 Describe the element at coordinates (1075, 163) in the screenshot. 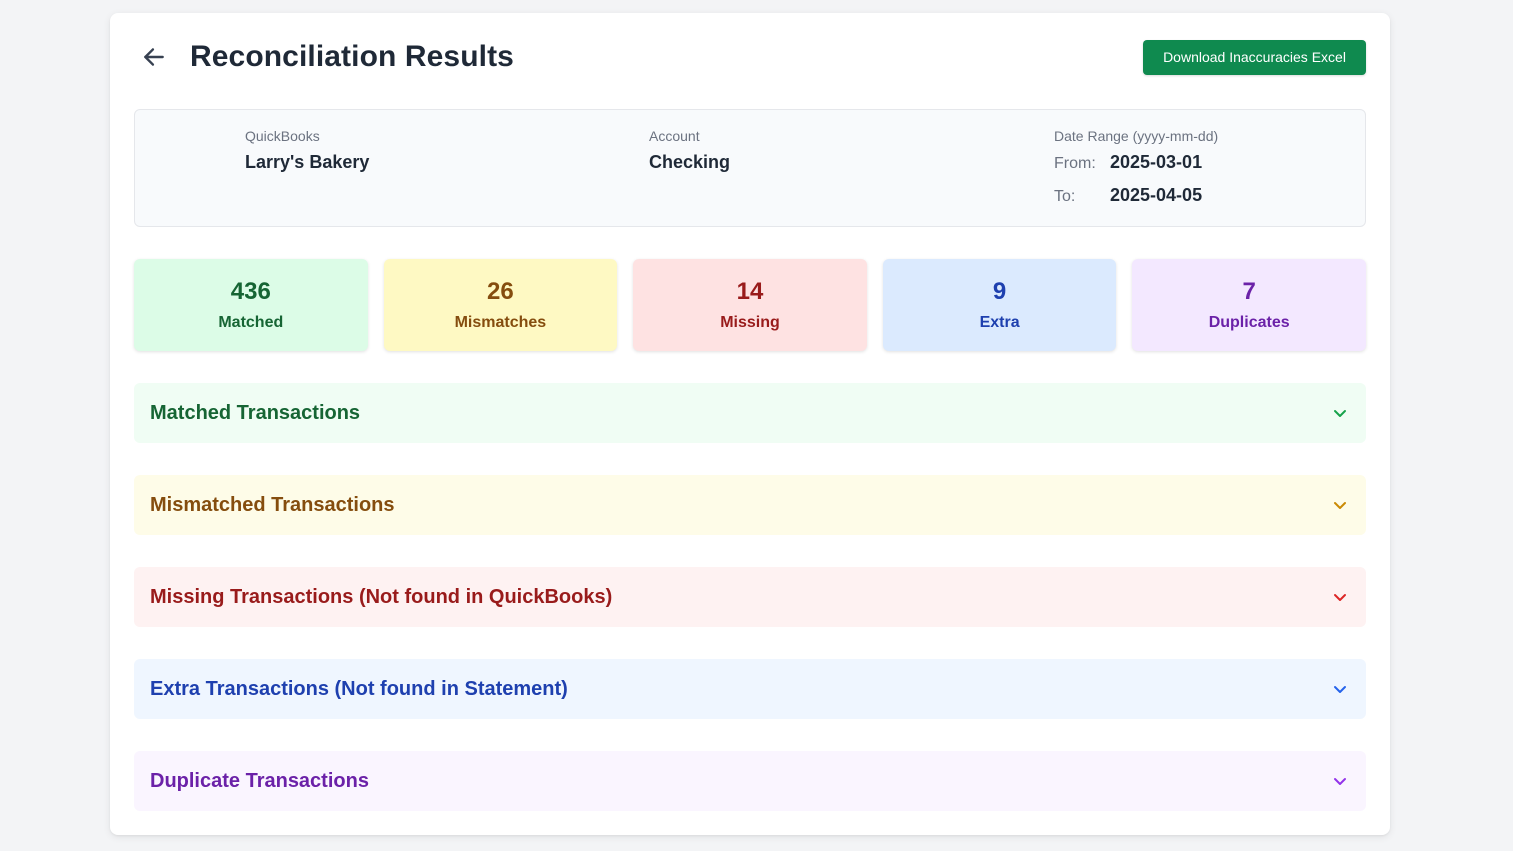

I see `from-label: From:` at that location.